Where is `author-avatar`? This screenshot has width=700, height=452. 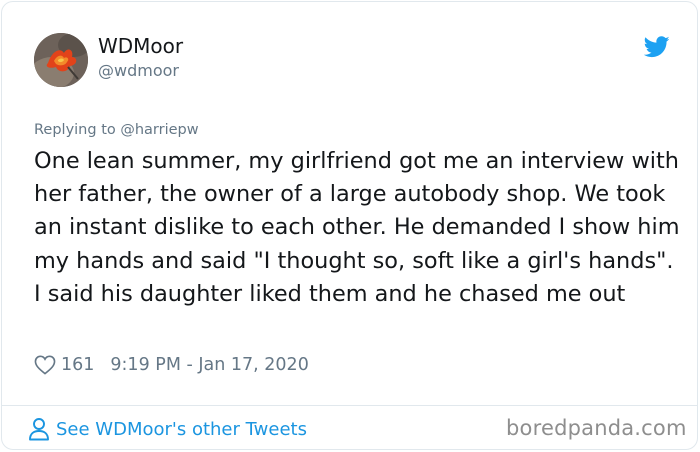 author-avatar is located at coordinates (61, 60).